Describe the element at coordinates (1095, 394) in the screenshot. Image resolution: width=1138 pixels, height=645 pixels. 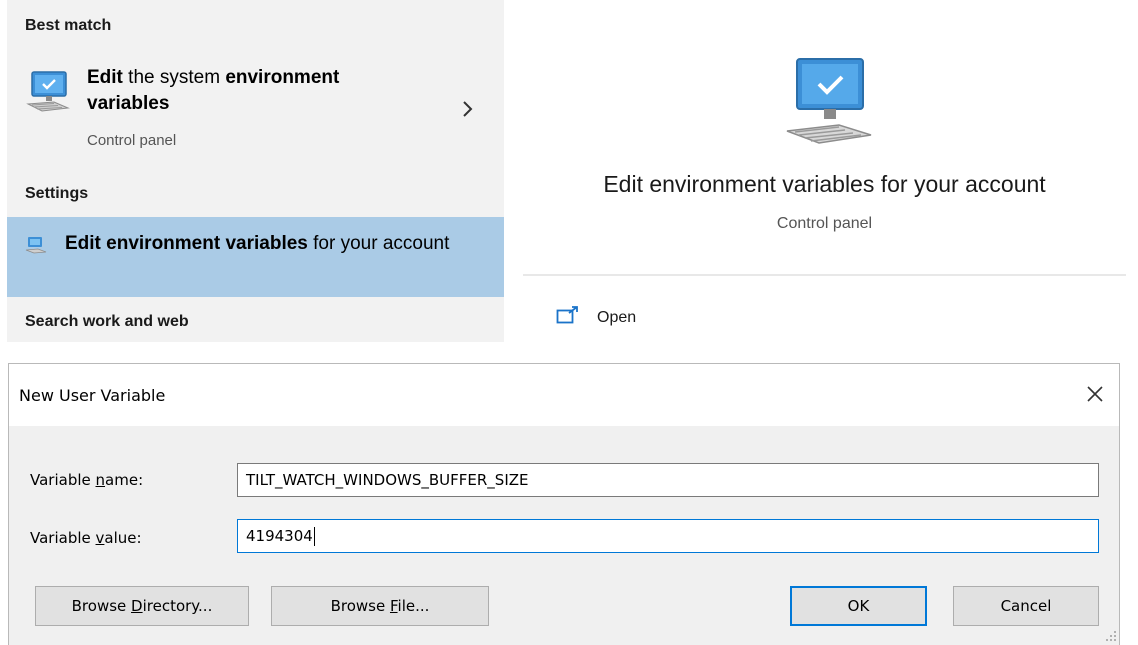
I see `close-icon` at that location.